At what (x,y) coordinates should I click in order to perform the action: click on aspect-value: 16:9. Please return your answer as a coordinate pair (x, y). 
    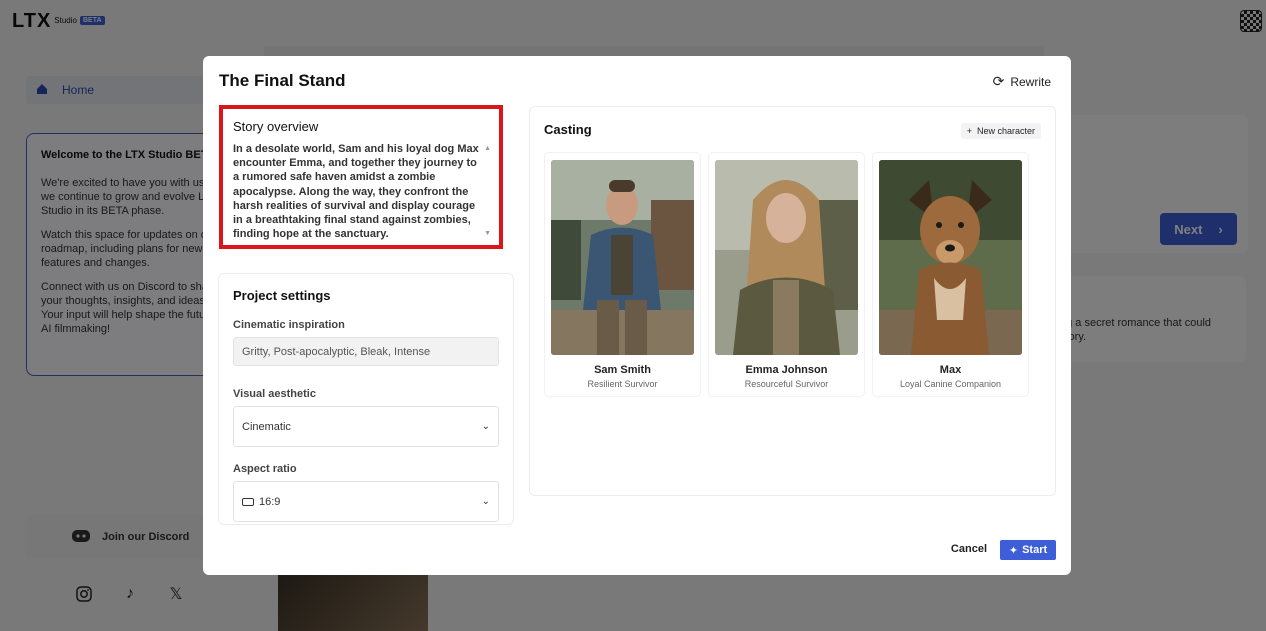
    Looking at the image, I should click on (270, 501).